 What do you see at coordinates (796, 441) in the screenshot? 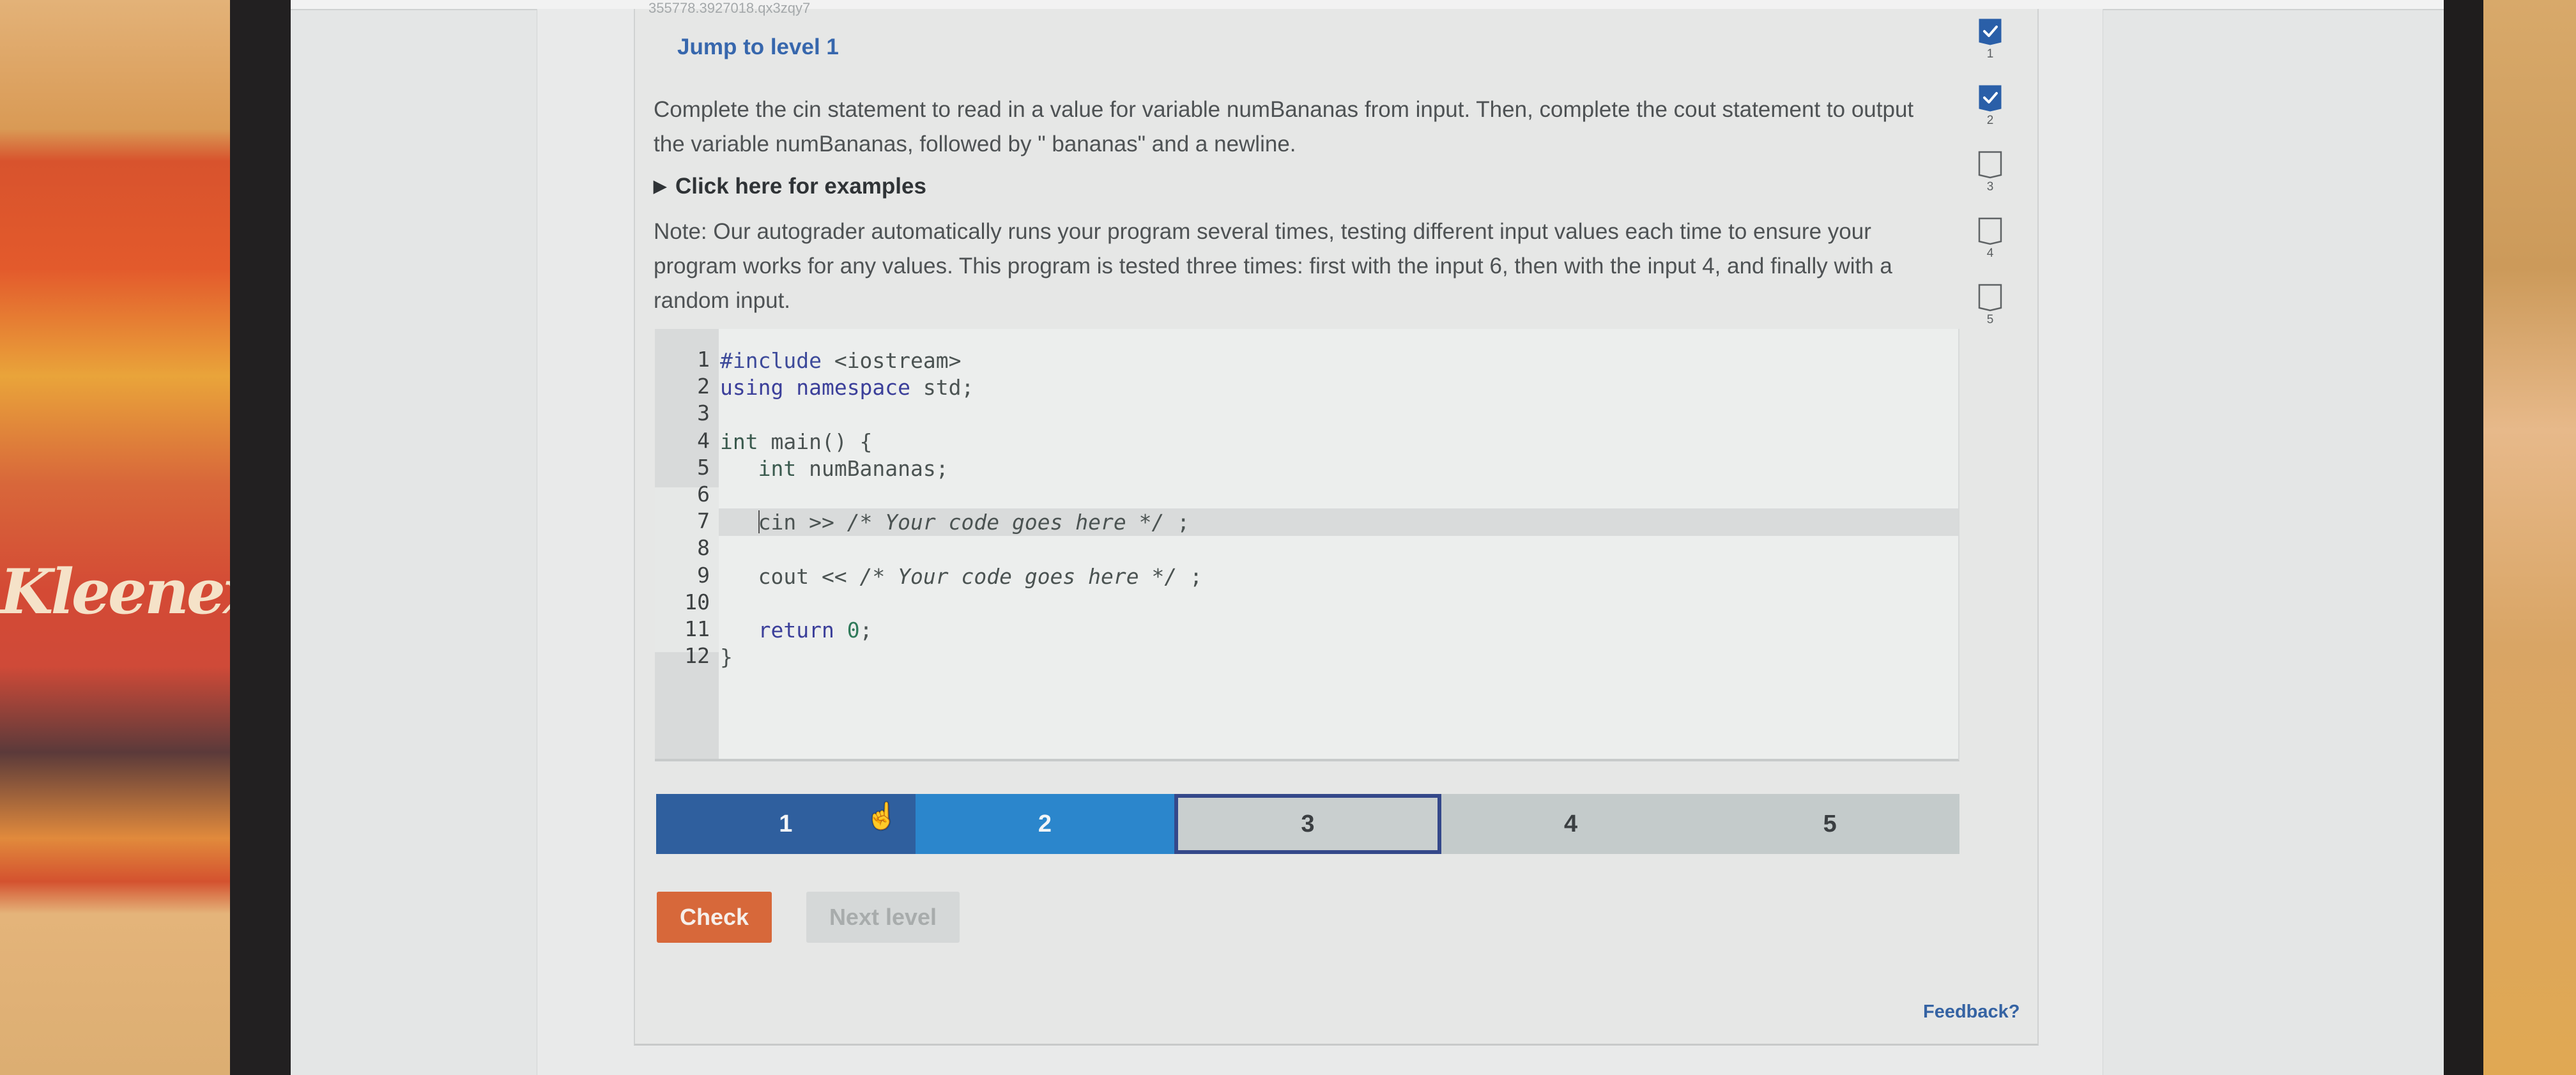
I see `code-text: int main() {` at bounding box center [796, 441].